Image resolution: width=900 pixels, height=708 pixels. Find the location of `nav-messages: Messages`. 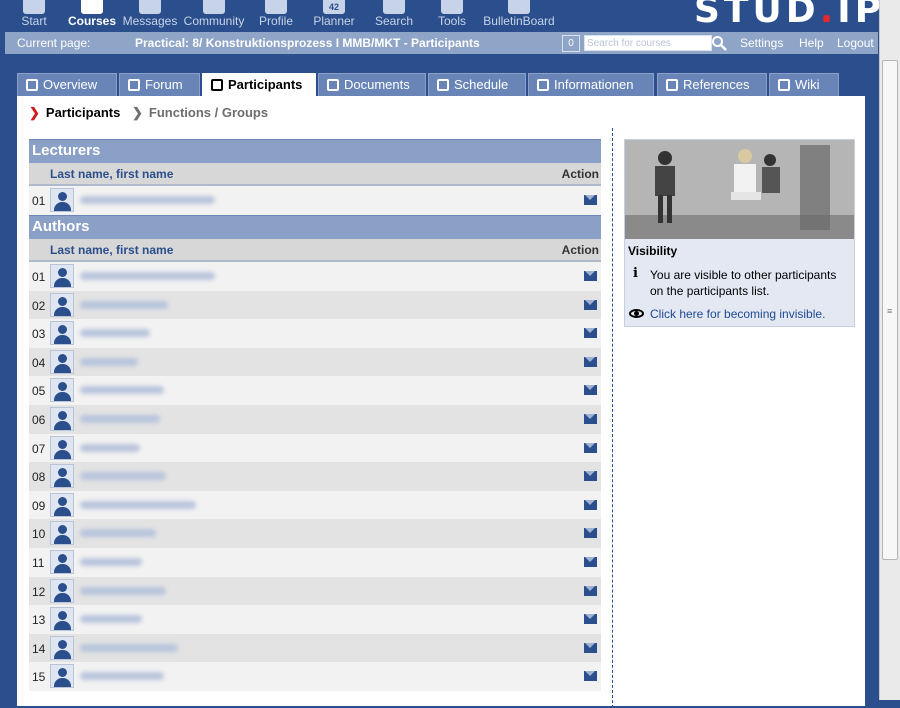

nav-messages: Messages is located at coordinates (150, 16).